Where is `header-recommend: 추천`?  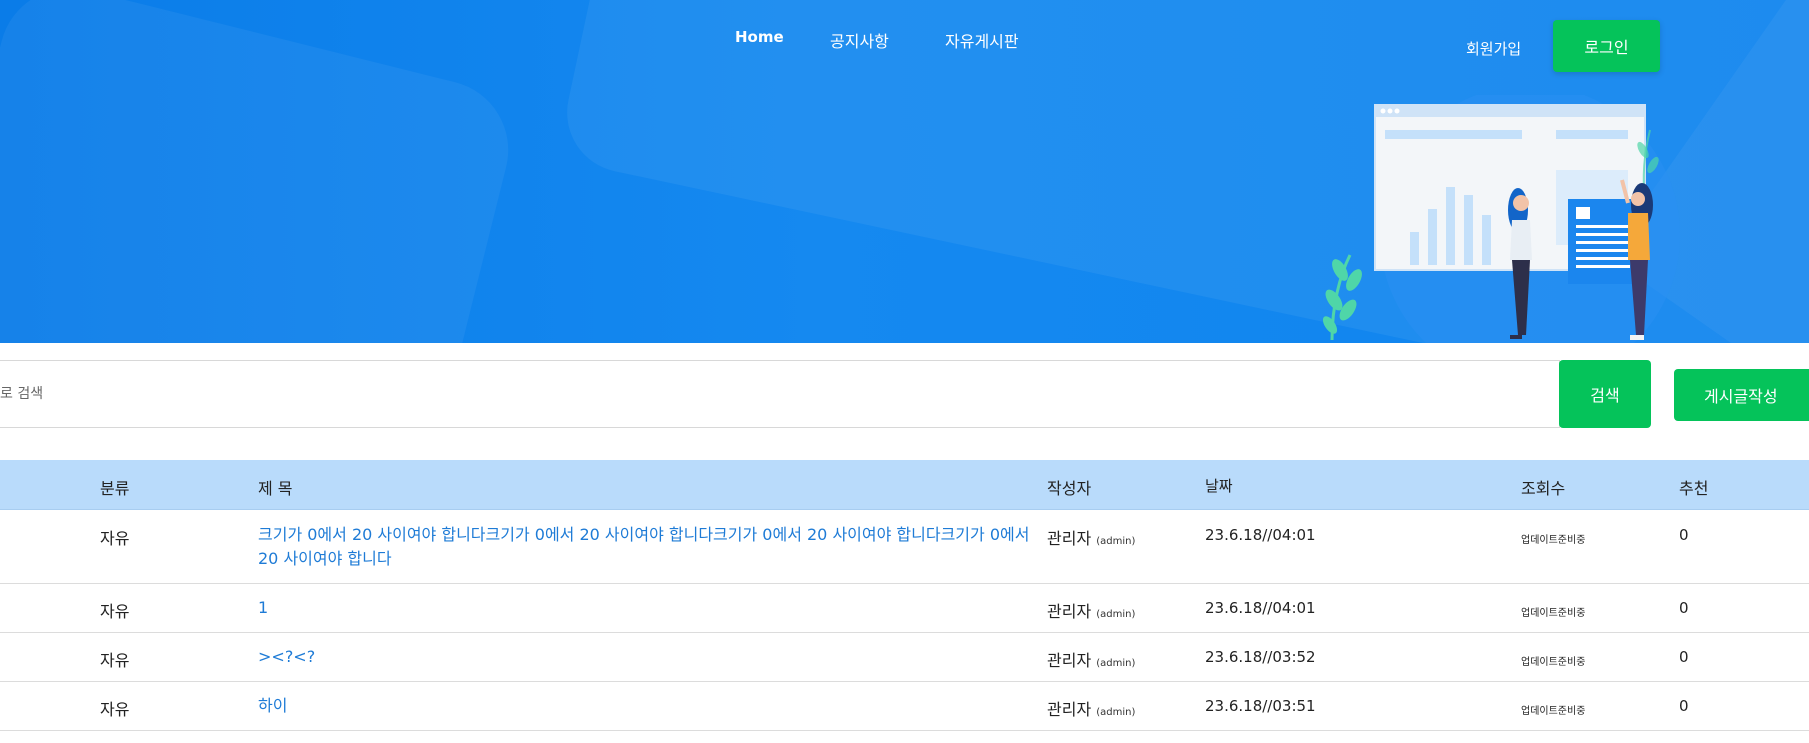 header-recommend: 추천 is located at coordinates (1694, 488).